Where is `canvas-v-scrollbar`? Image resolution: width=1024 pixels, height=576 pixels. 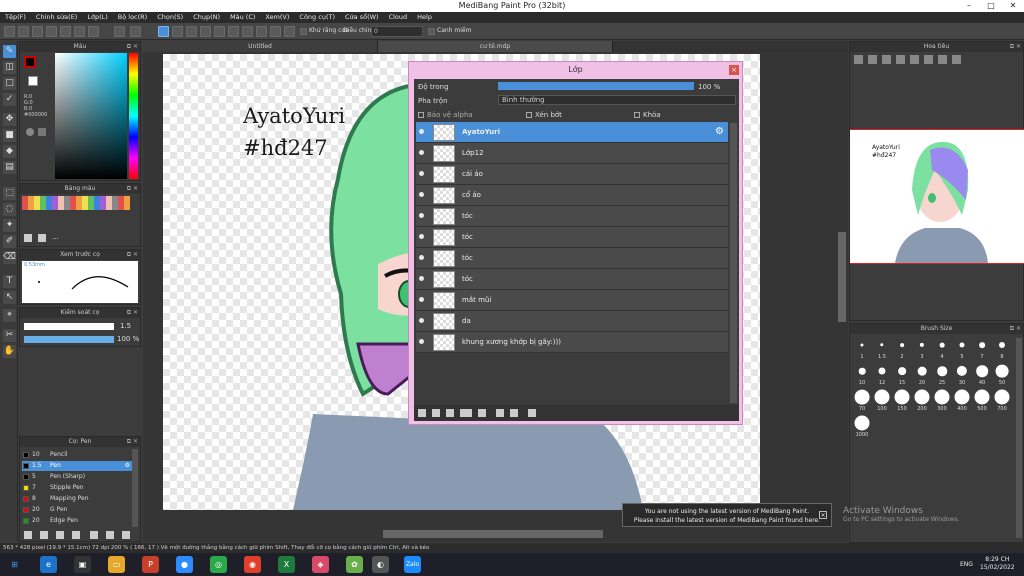 canvas-v-scrollbar is located at coordinates (842, 277).